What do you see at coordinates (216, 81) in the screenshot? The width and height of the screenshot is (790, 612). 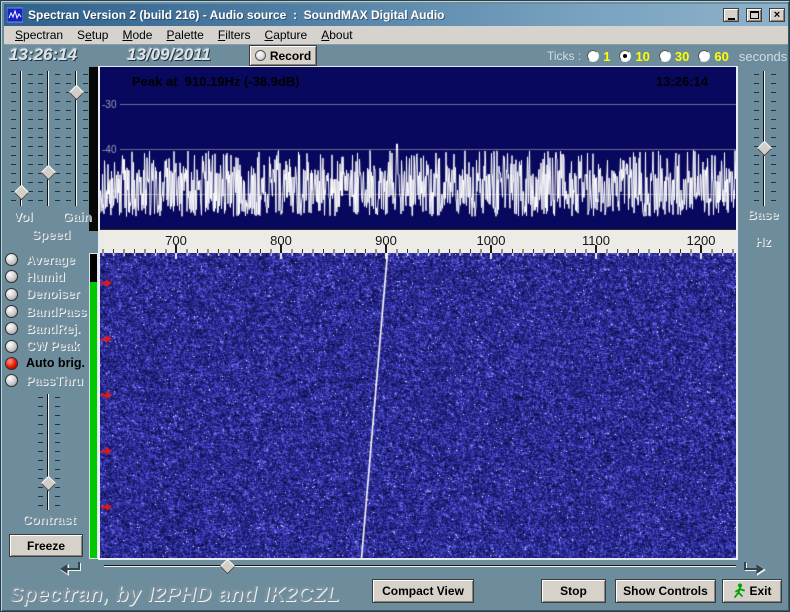 I see `peak-readout: Peak at 910.19Hz (-38.9dB)` at bounding box center [216, 81].